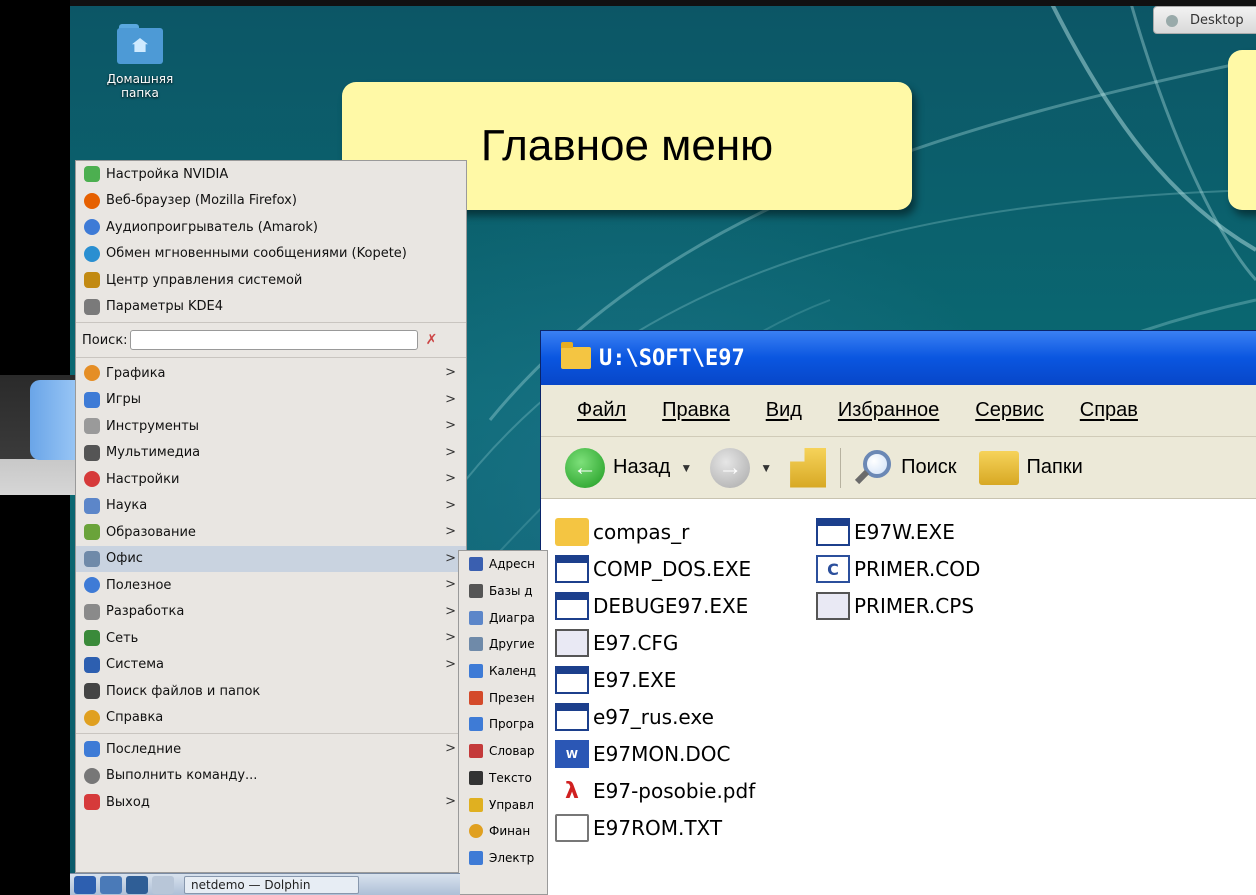 This screenshot has width=1256, height=895. Describe the element at coordinates (503, 831) in the screenshot. I see `submenu-item: Финан` at that location.